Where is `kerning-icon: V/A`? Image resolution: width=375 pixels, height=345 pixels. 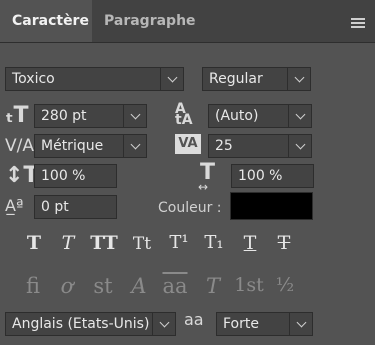 kerning-icon: V/A is located at coordinates (19, 146).